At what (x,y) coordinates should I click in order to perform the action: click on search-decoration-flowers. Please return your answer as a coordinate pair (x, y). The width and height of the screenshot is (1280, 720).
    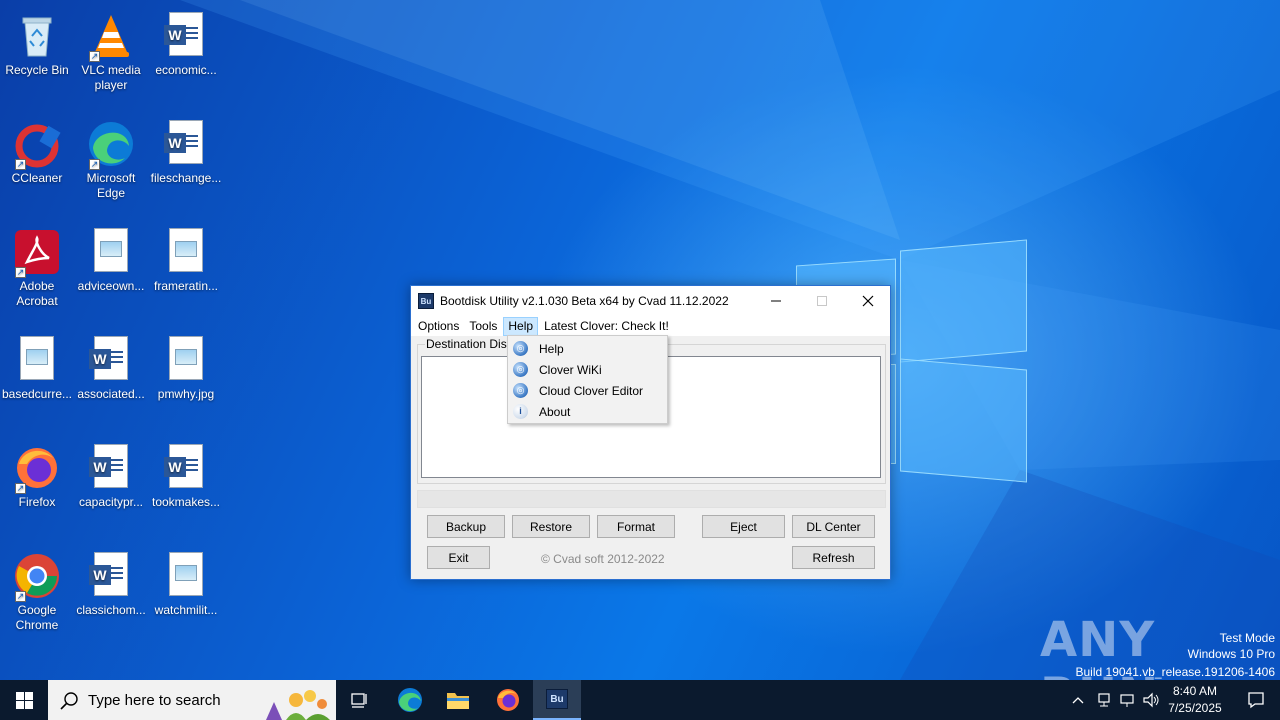
    Looking at the image, I should click on (298, 705).